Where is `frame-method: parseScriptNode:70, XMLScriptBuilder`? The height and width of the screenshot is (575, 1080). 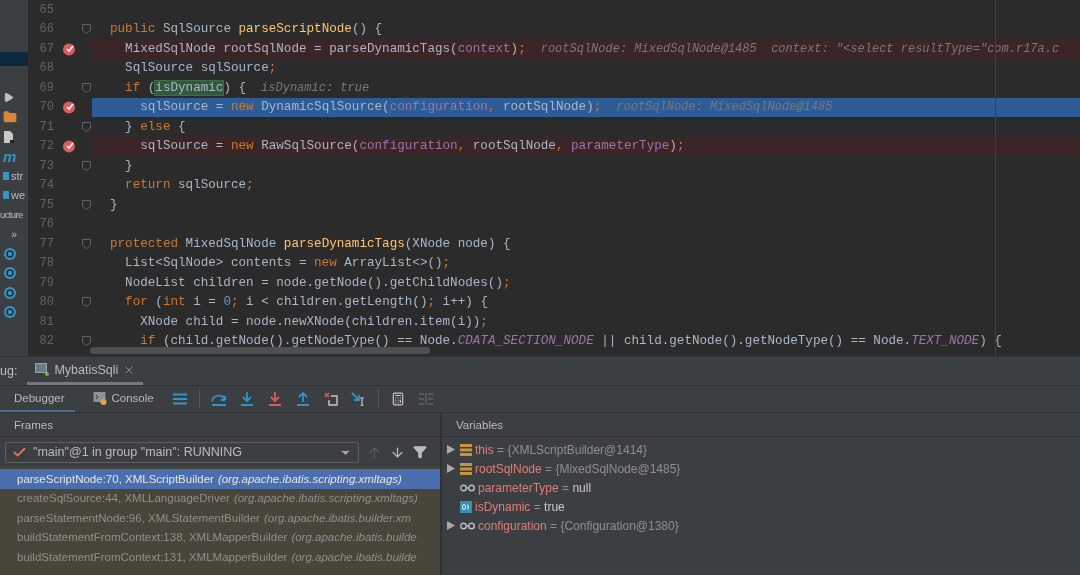
frame-method: parseScriptNode:70, XMLScriptBuilder is located at coordinates (115, 478).